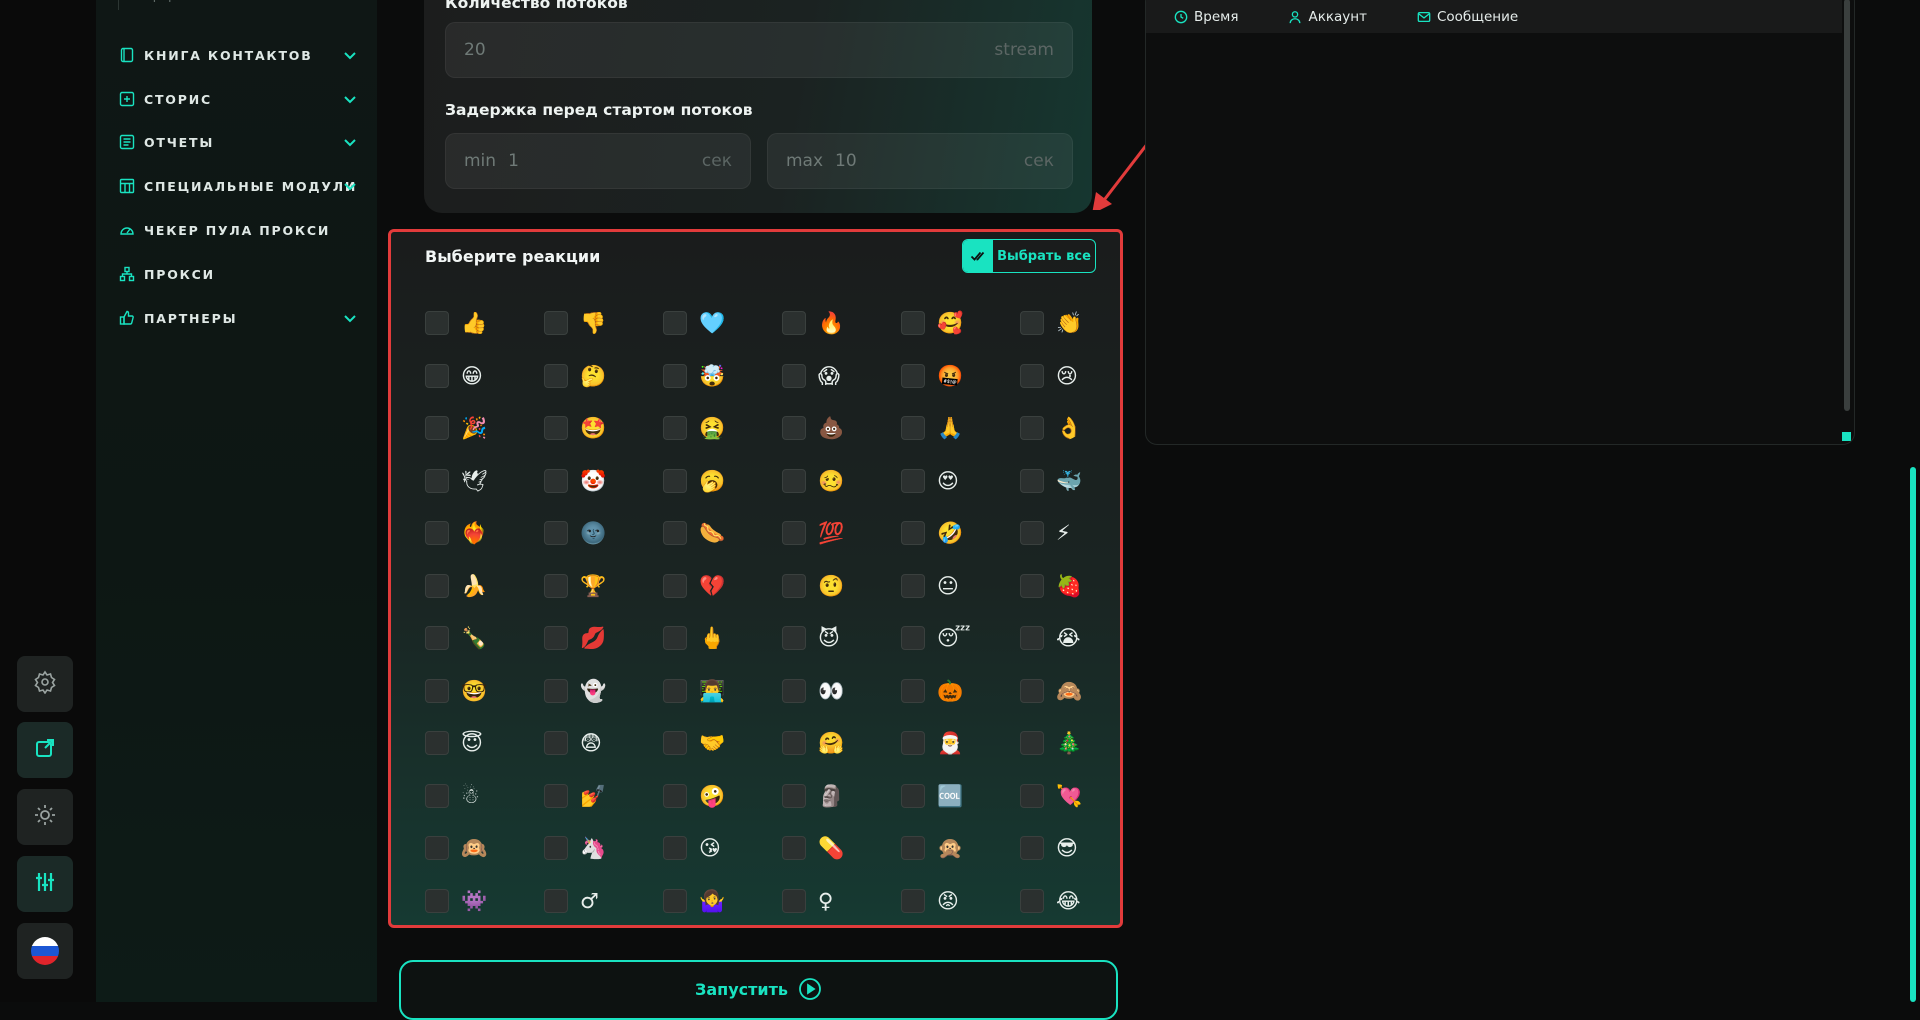  I want to click on reaction-item: 🤪, so click(722, 795).